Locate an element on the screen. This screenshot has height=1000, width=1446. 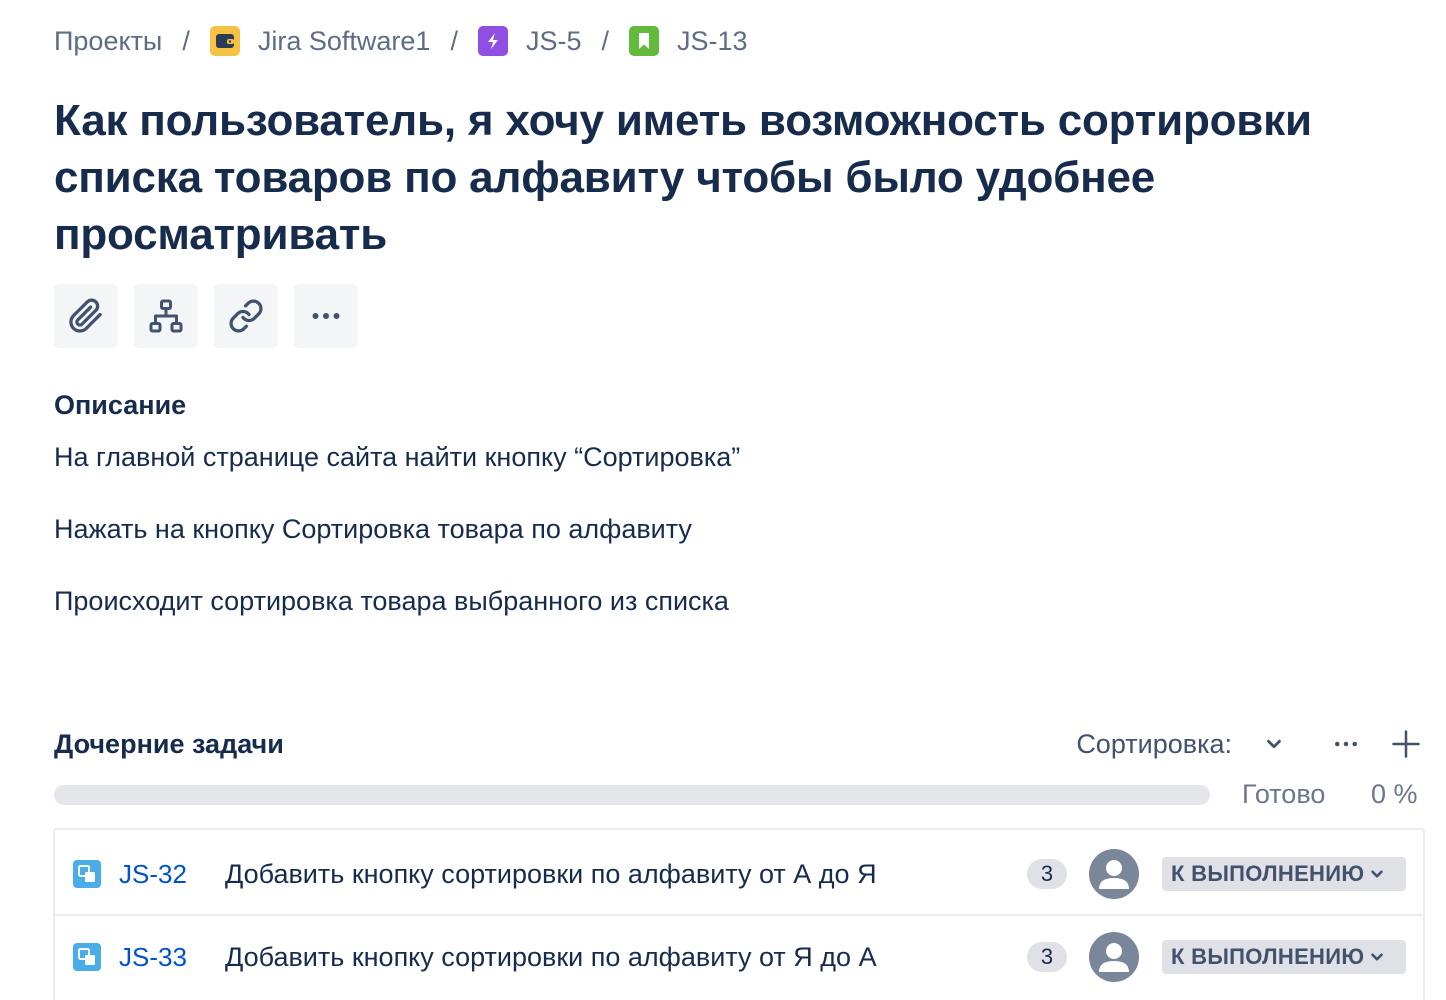
breadcrumb-projects: Проекты is located at coordinates (108, 41).